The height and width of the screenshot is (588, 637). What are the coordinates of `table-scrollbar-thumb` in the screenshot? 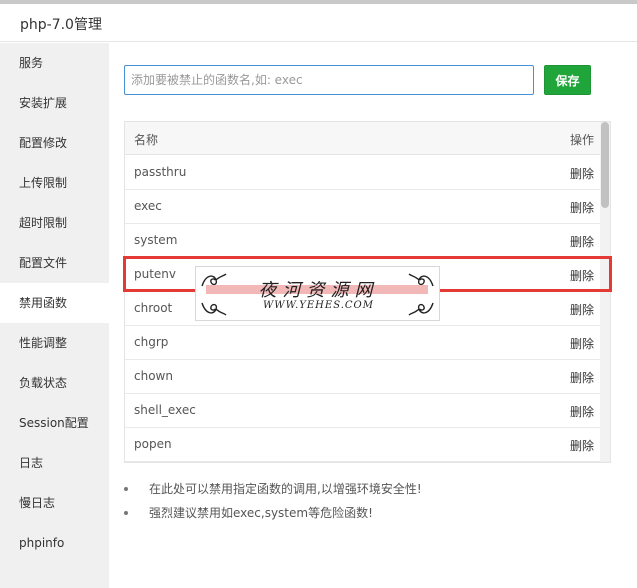 It's located at (605, 165).